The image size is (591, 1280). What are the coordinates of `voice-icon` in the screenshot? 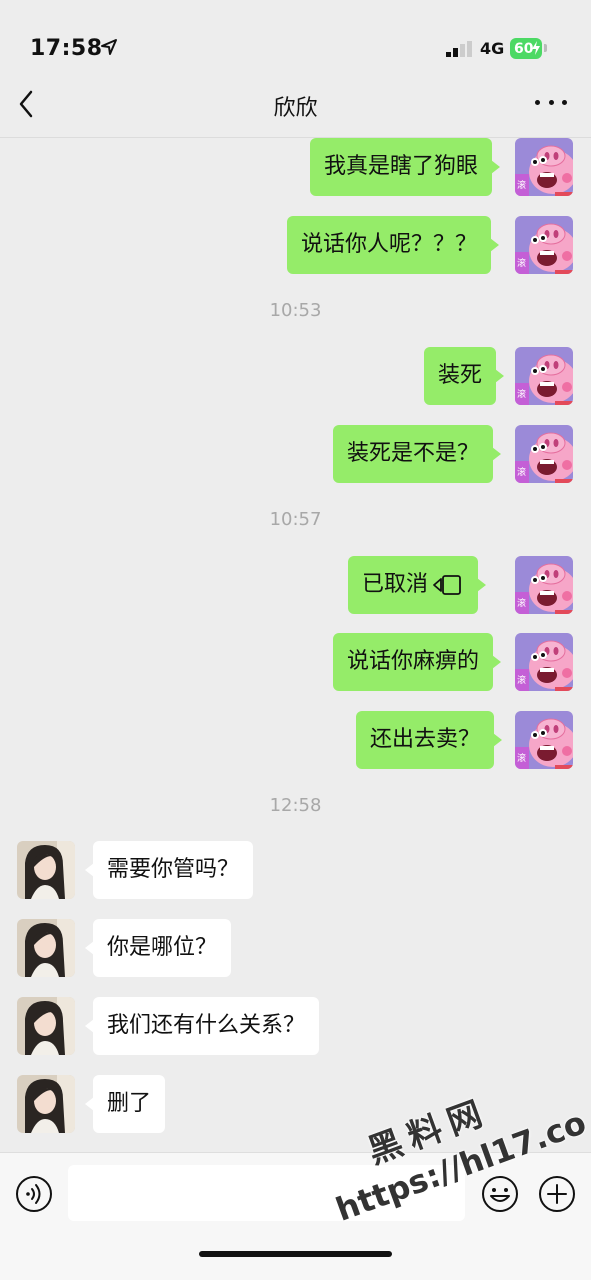 It's located at (34, 1194).